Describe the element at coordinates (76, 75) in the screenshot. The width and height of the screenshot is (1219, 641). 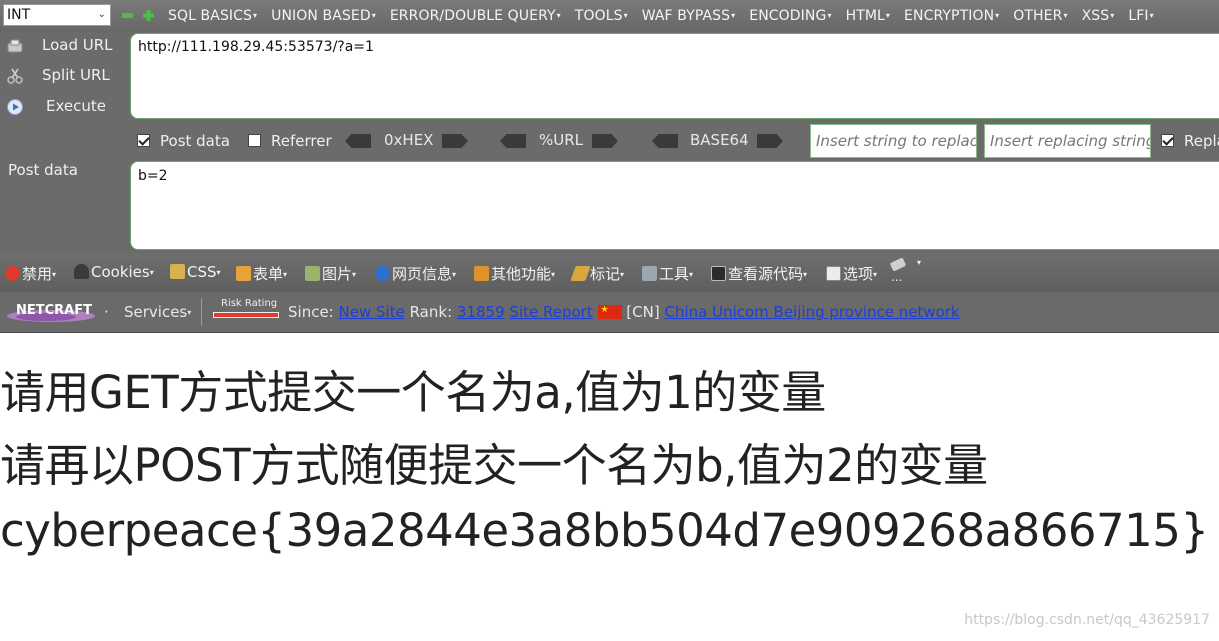
I see `split-url-label: Split URL` at that location.